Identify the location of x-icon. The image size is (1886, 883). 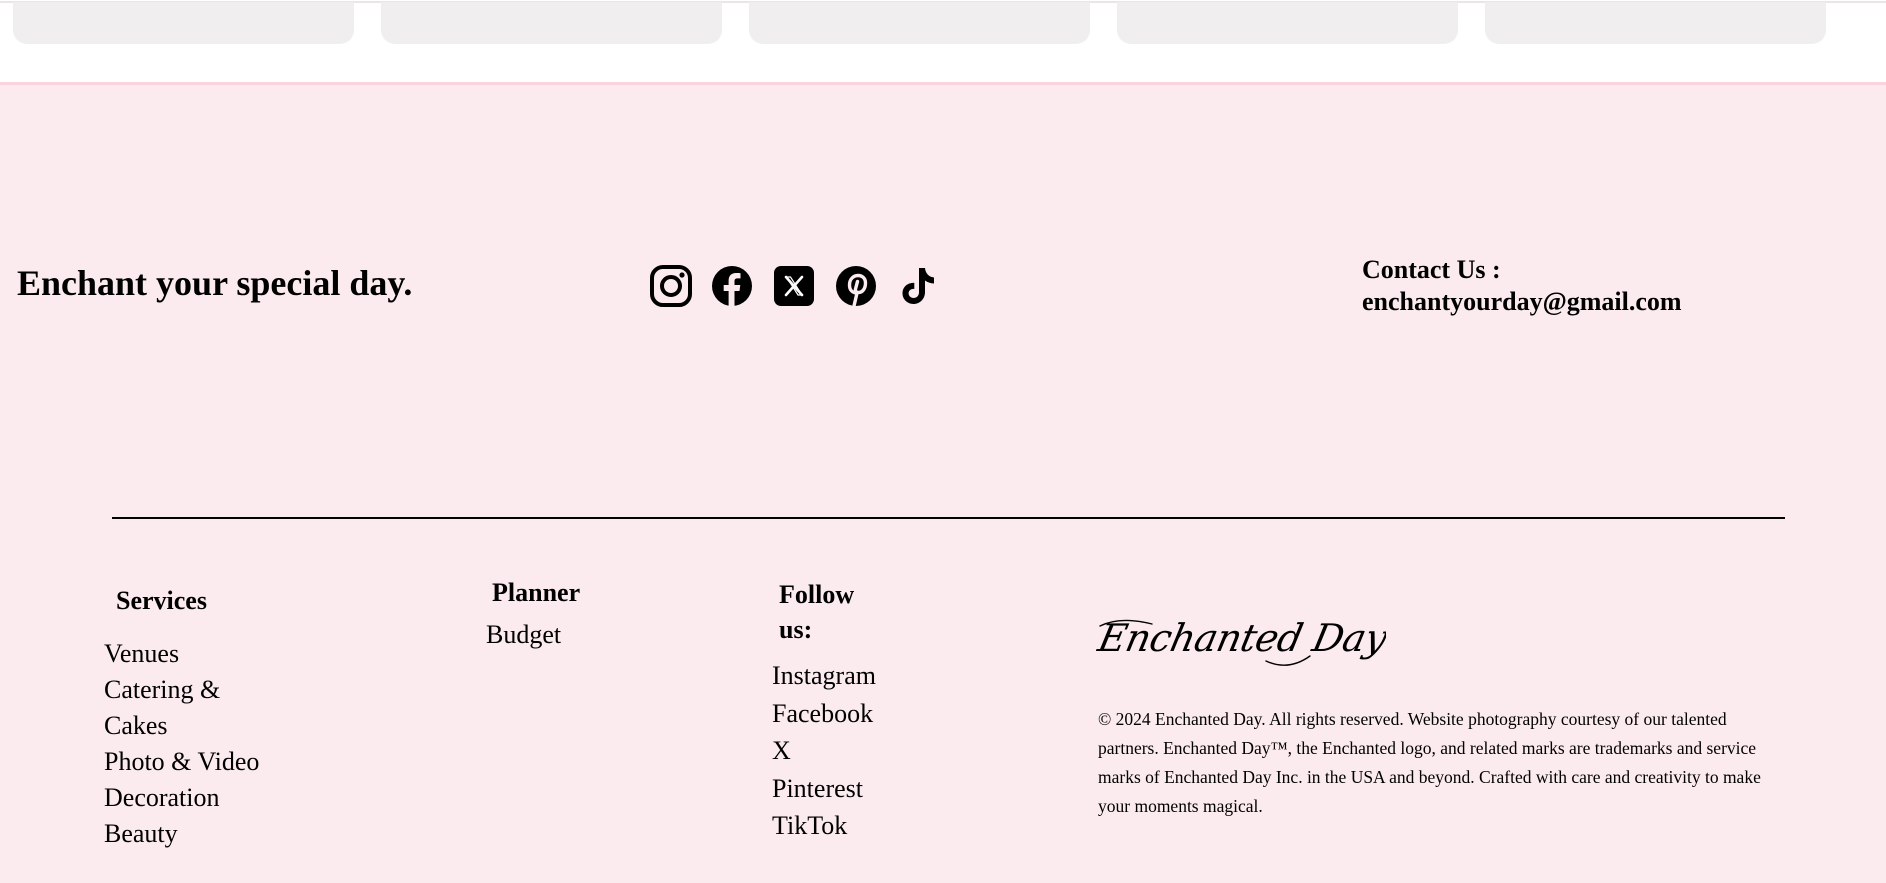
(794, 286).